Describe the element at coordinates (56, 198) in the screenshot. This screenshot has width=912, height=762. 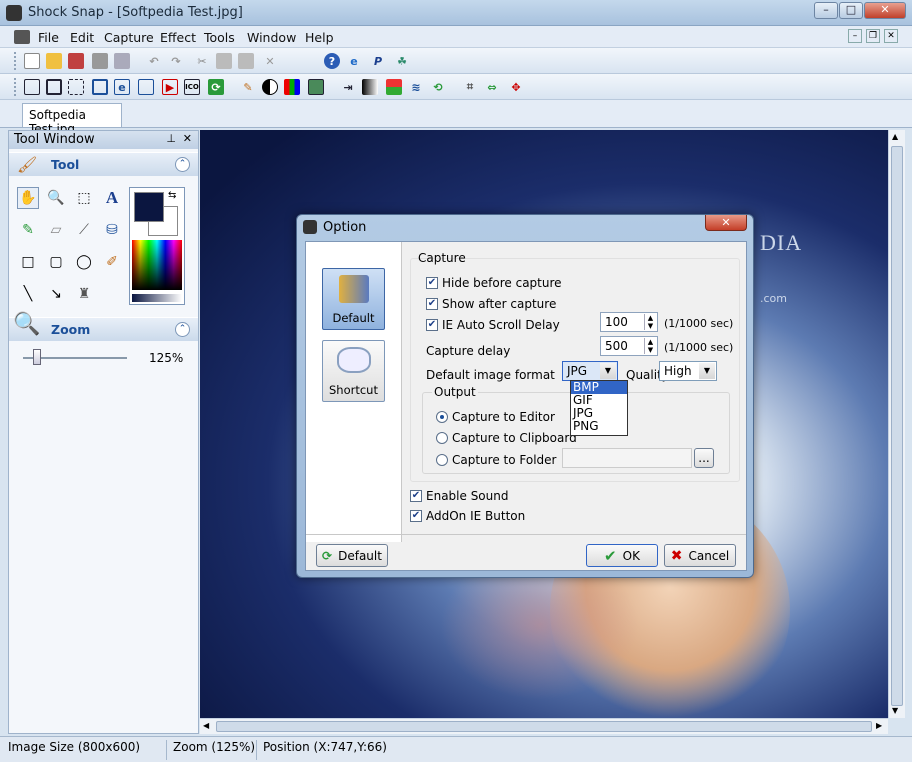
I see `zoom-tool-icon: 🔍` at that location.